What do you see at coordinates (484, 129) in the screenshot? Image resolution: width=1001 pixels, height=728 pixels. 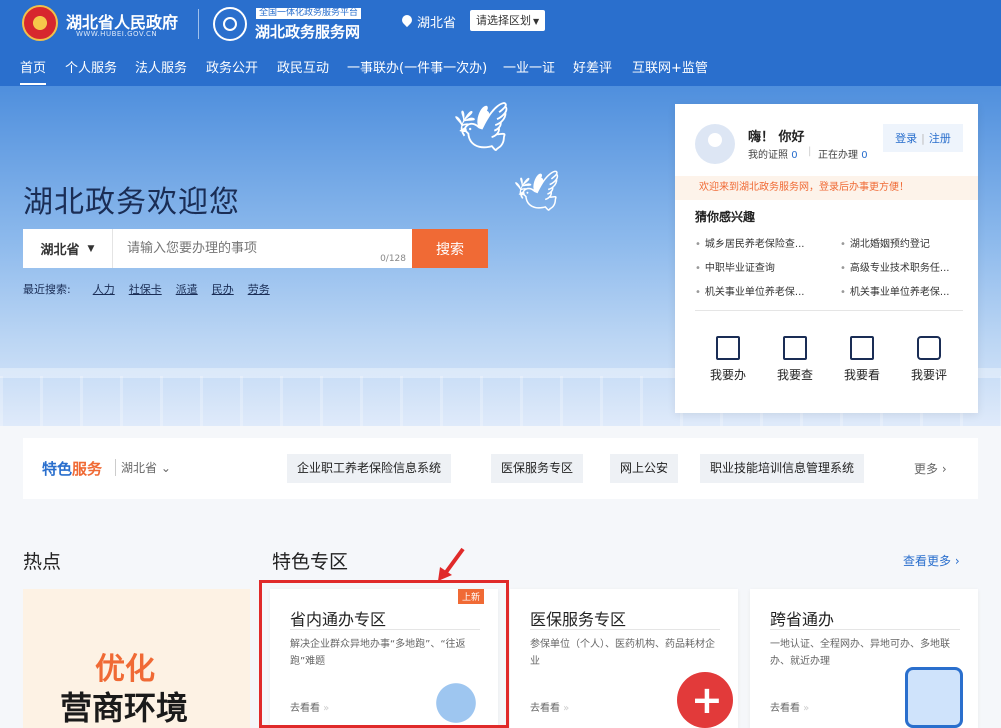 I see `crane-icon: 🕊` at bounding box center [484, 129].